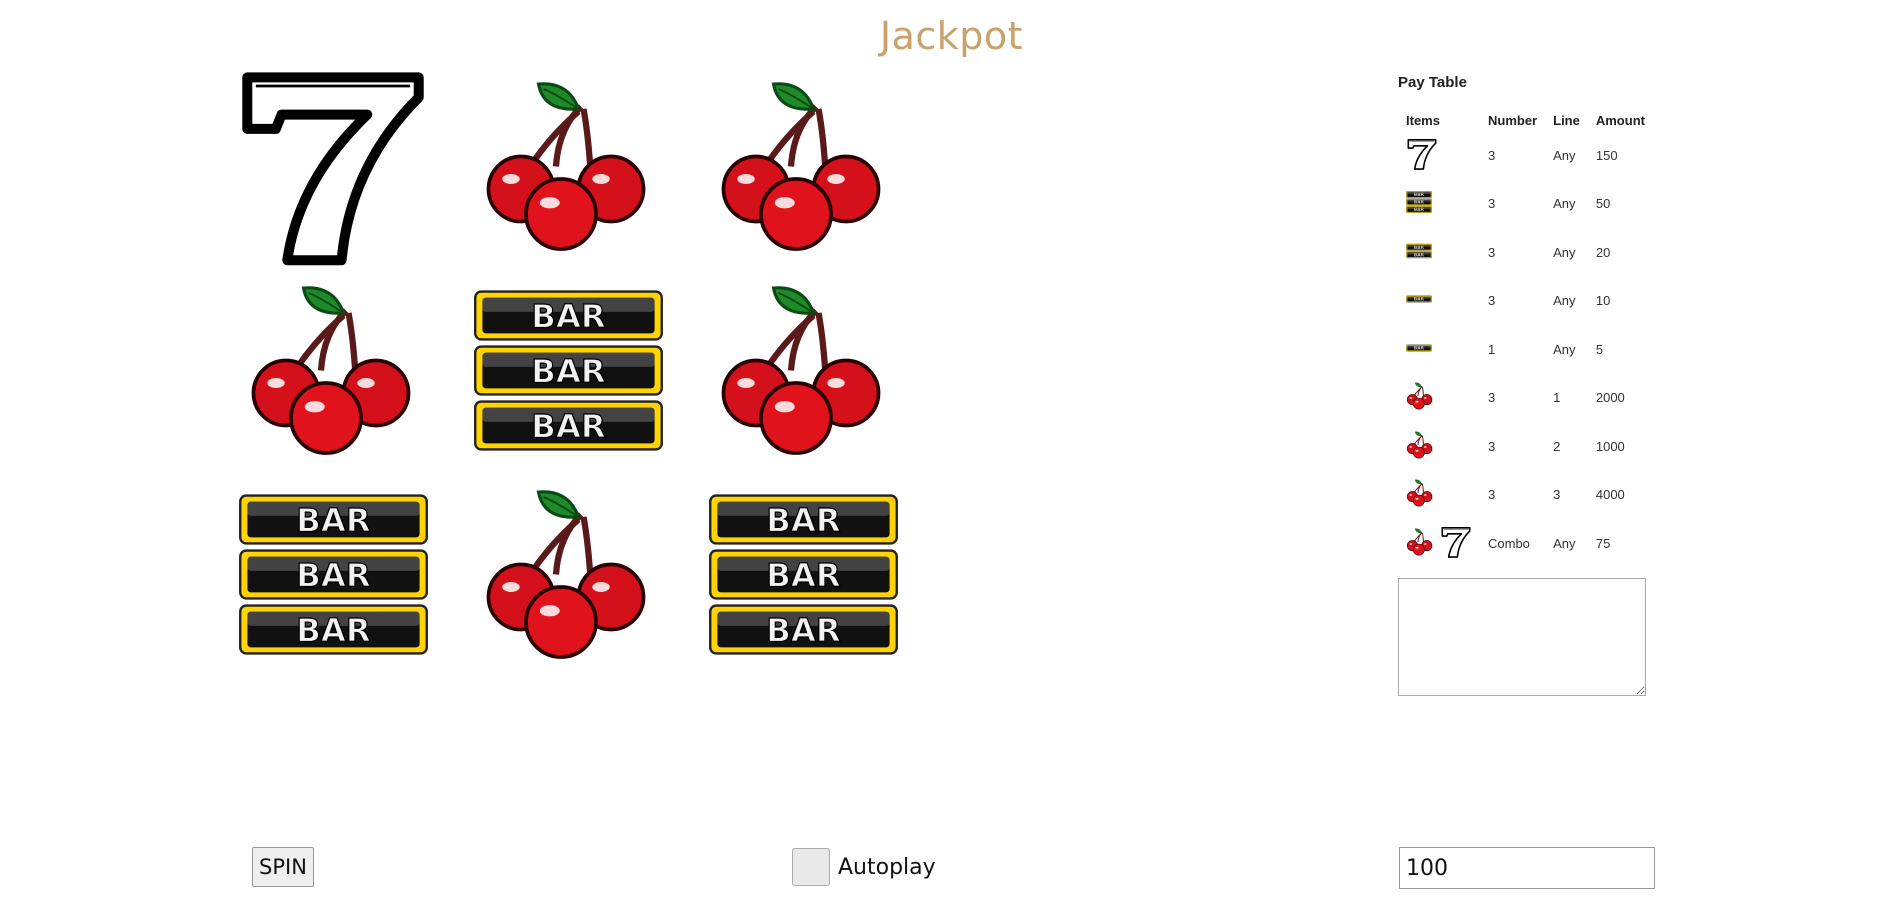  I want to click on pay-table-row: BAR 3 Any 10, so click(1525, 301).